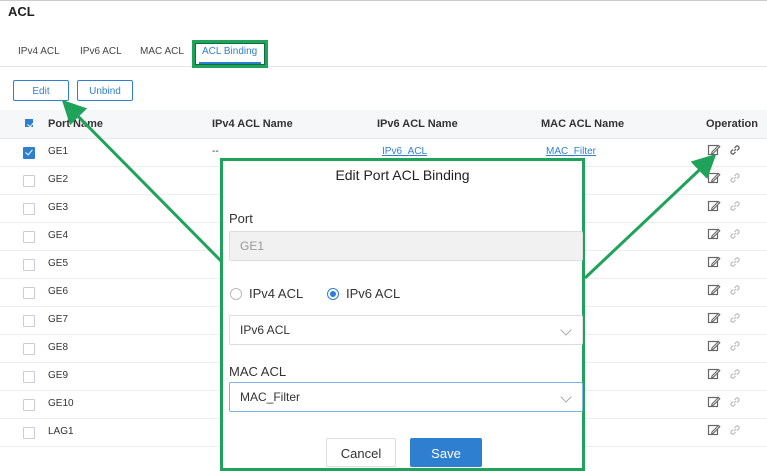  I want to click on ipv6-acl-radio-label: IPv6 ACL, so click(373, 293).